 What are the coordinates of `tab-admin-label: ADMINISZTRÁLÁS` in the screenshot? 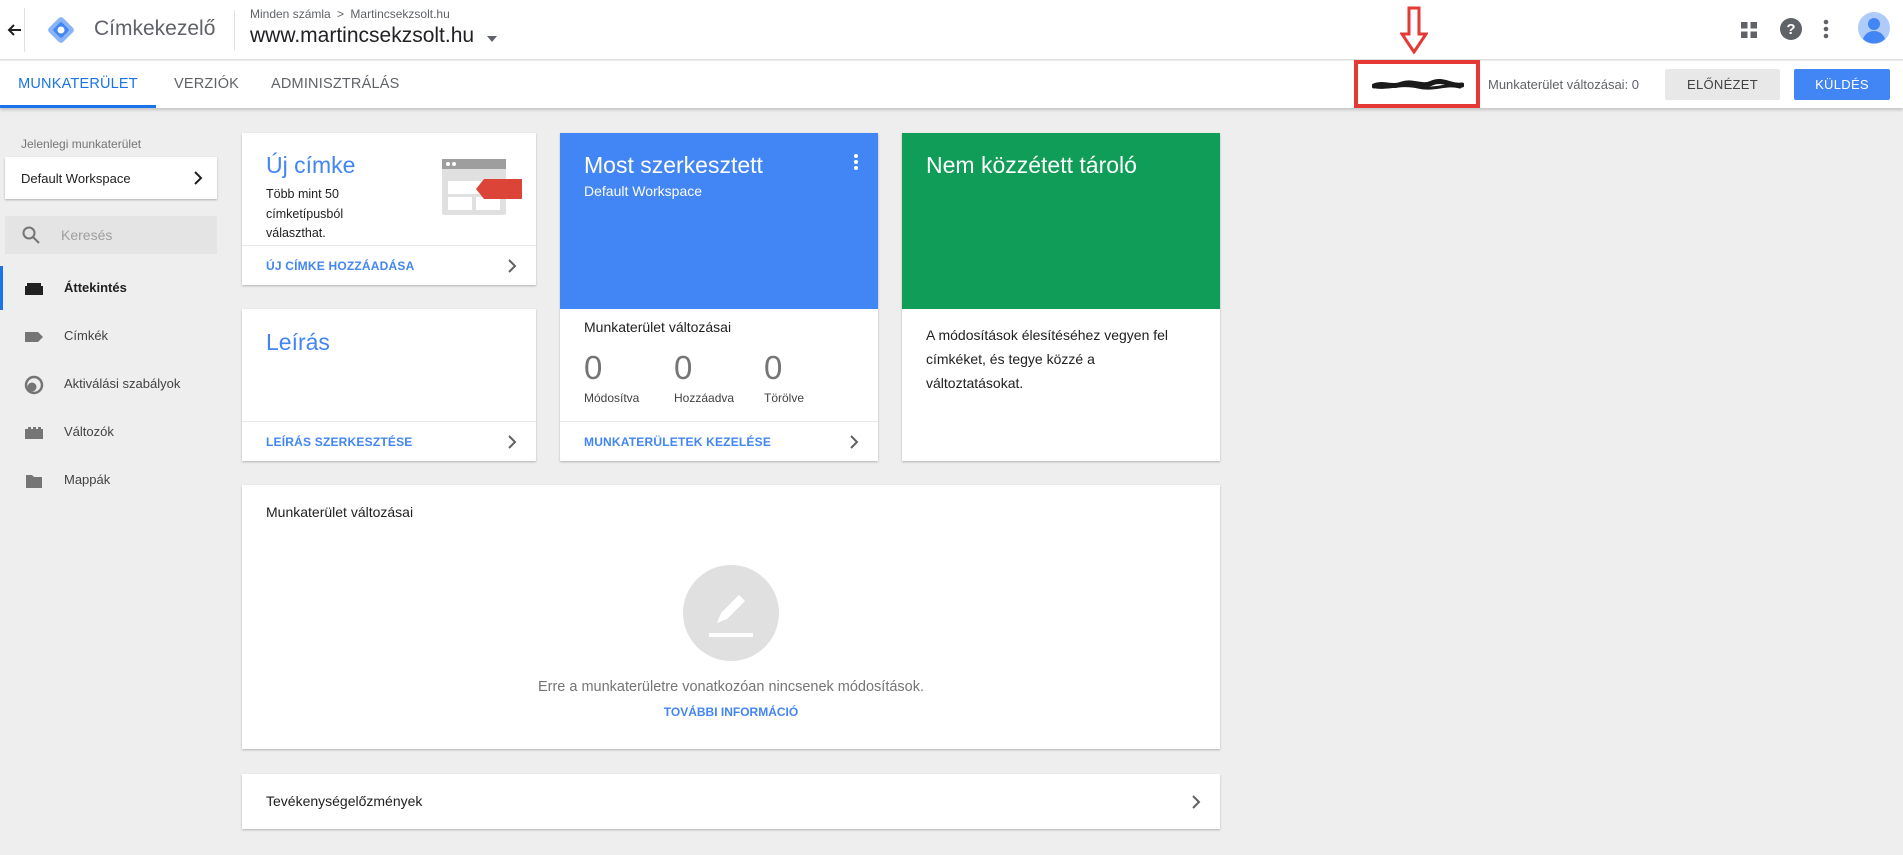 It's located at (335, 84).